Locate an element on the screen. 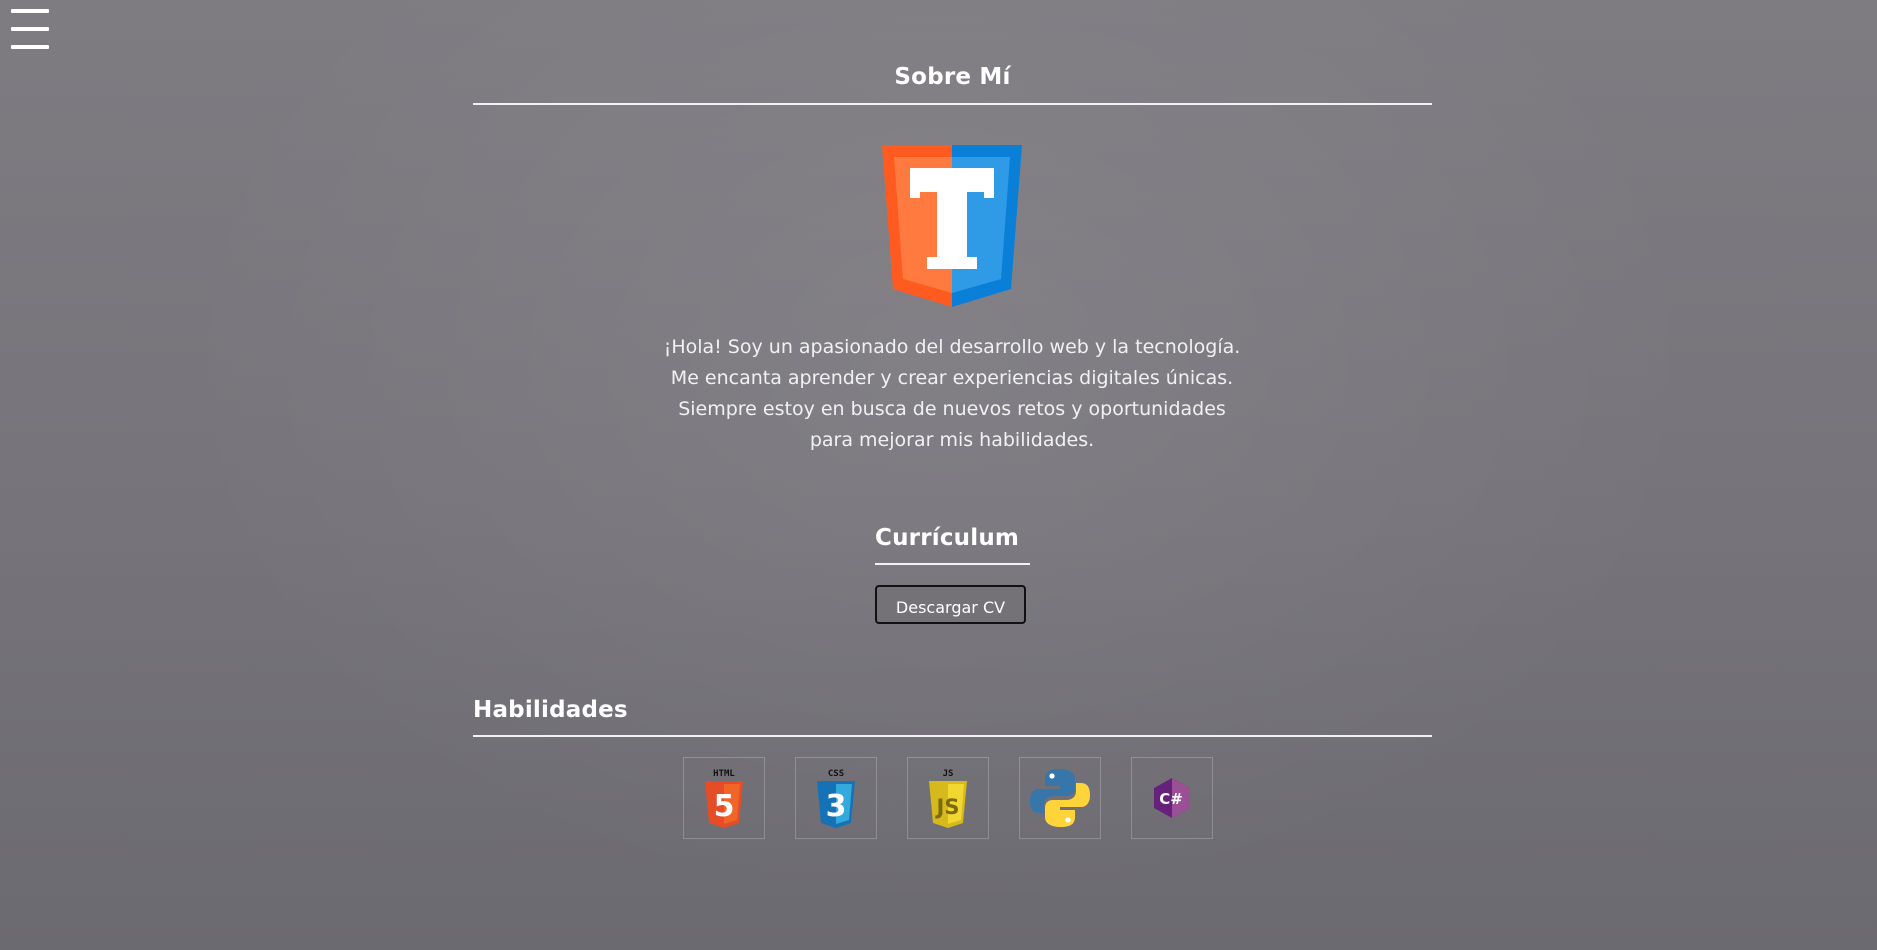  intro-line: para mejorar mis habilidades. is located at coordinates (952, 440).